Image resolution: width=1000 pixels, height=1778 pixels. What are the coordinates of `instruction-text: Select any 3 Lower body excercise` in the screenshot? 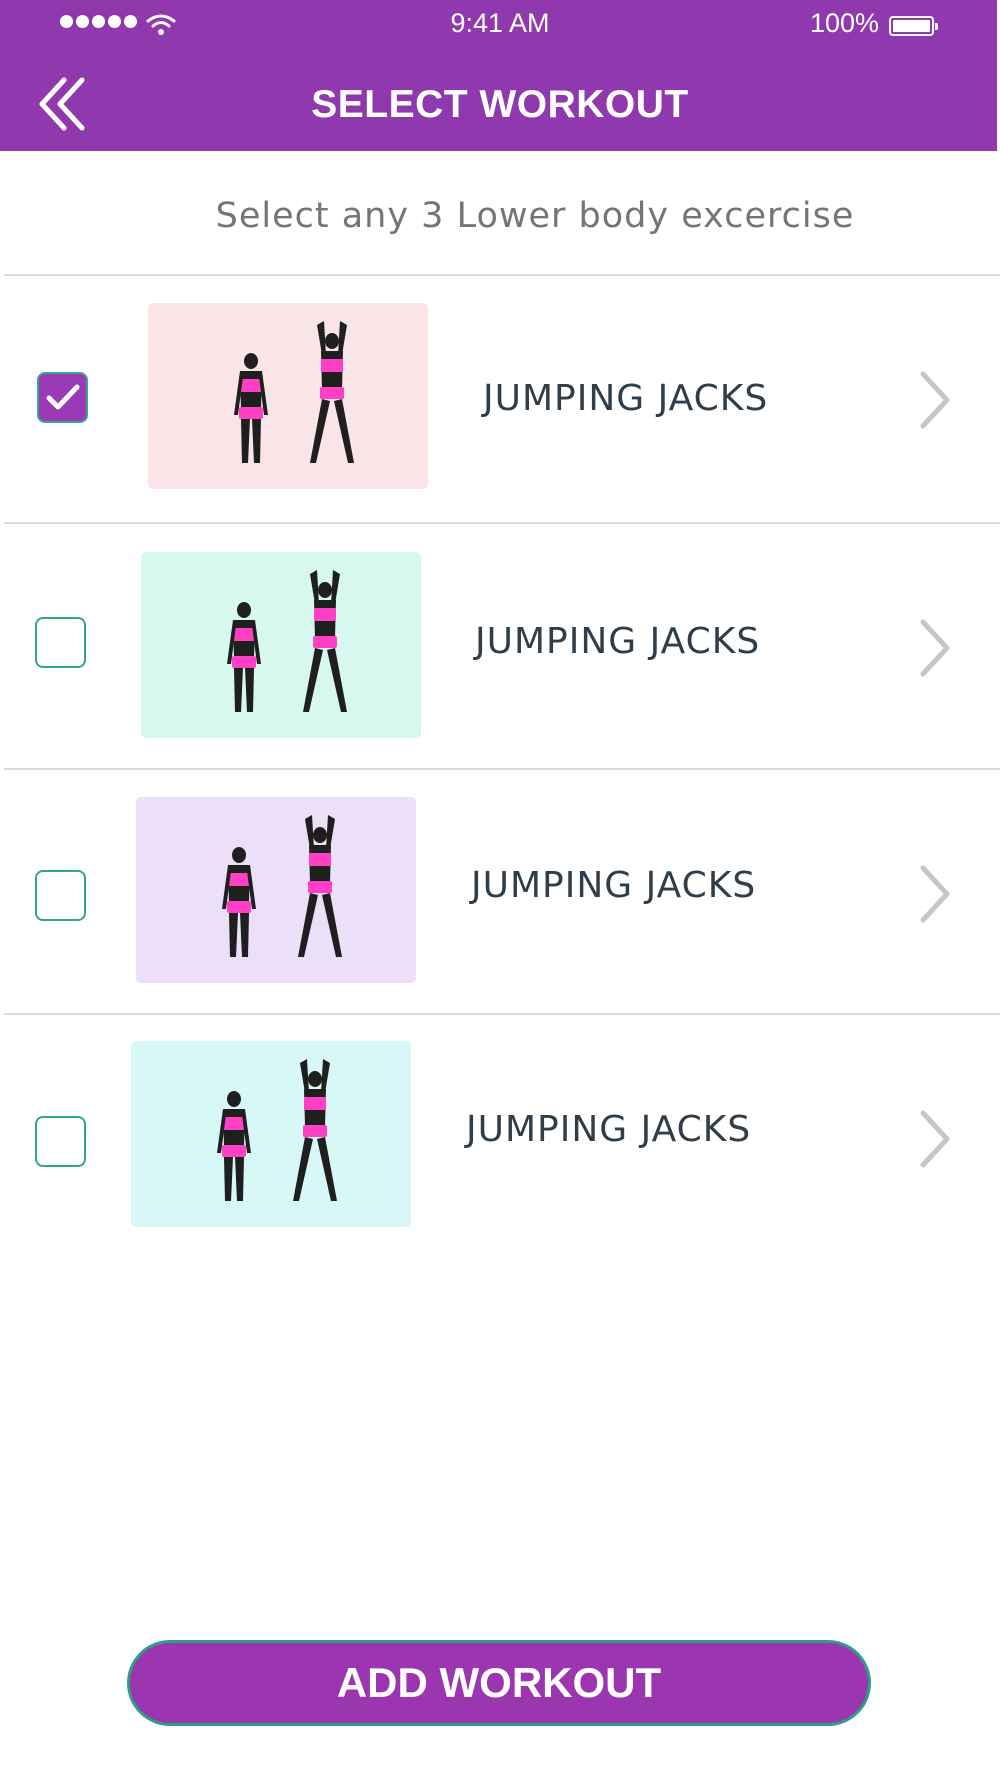 It's located at (535, 216).